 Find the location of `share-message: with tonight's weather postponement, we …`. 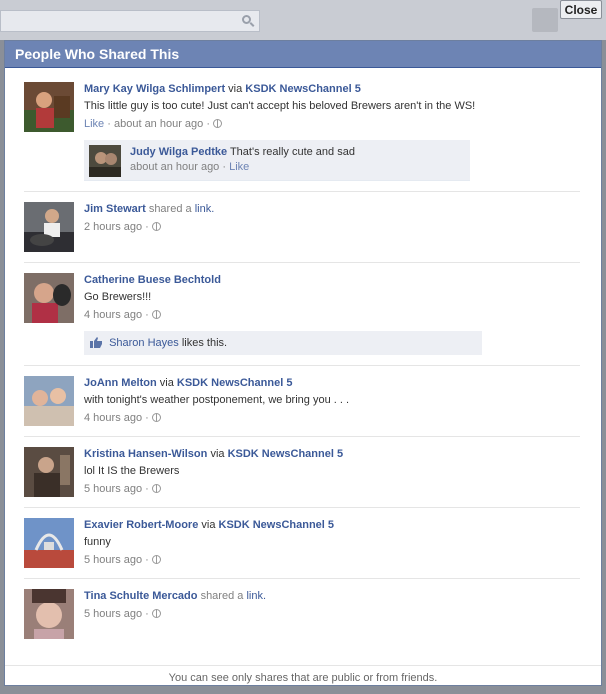

share-message: with tonight's weather postponement, we … is located at coordinates (217, 400).